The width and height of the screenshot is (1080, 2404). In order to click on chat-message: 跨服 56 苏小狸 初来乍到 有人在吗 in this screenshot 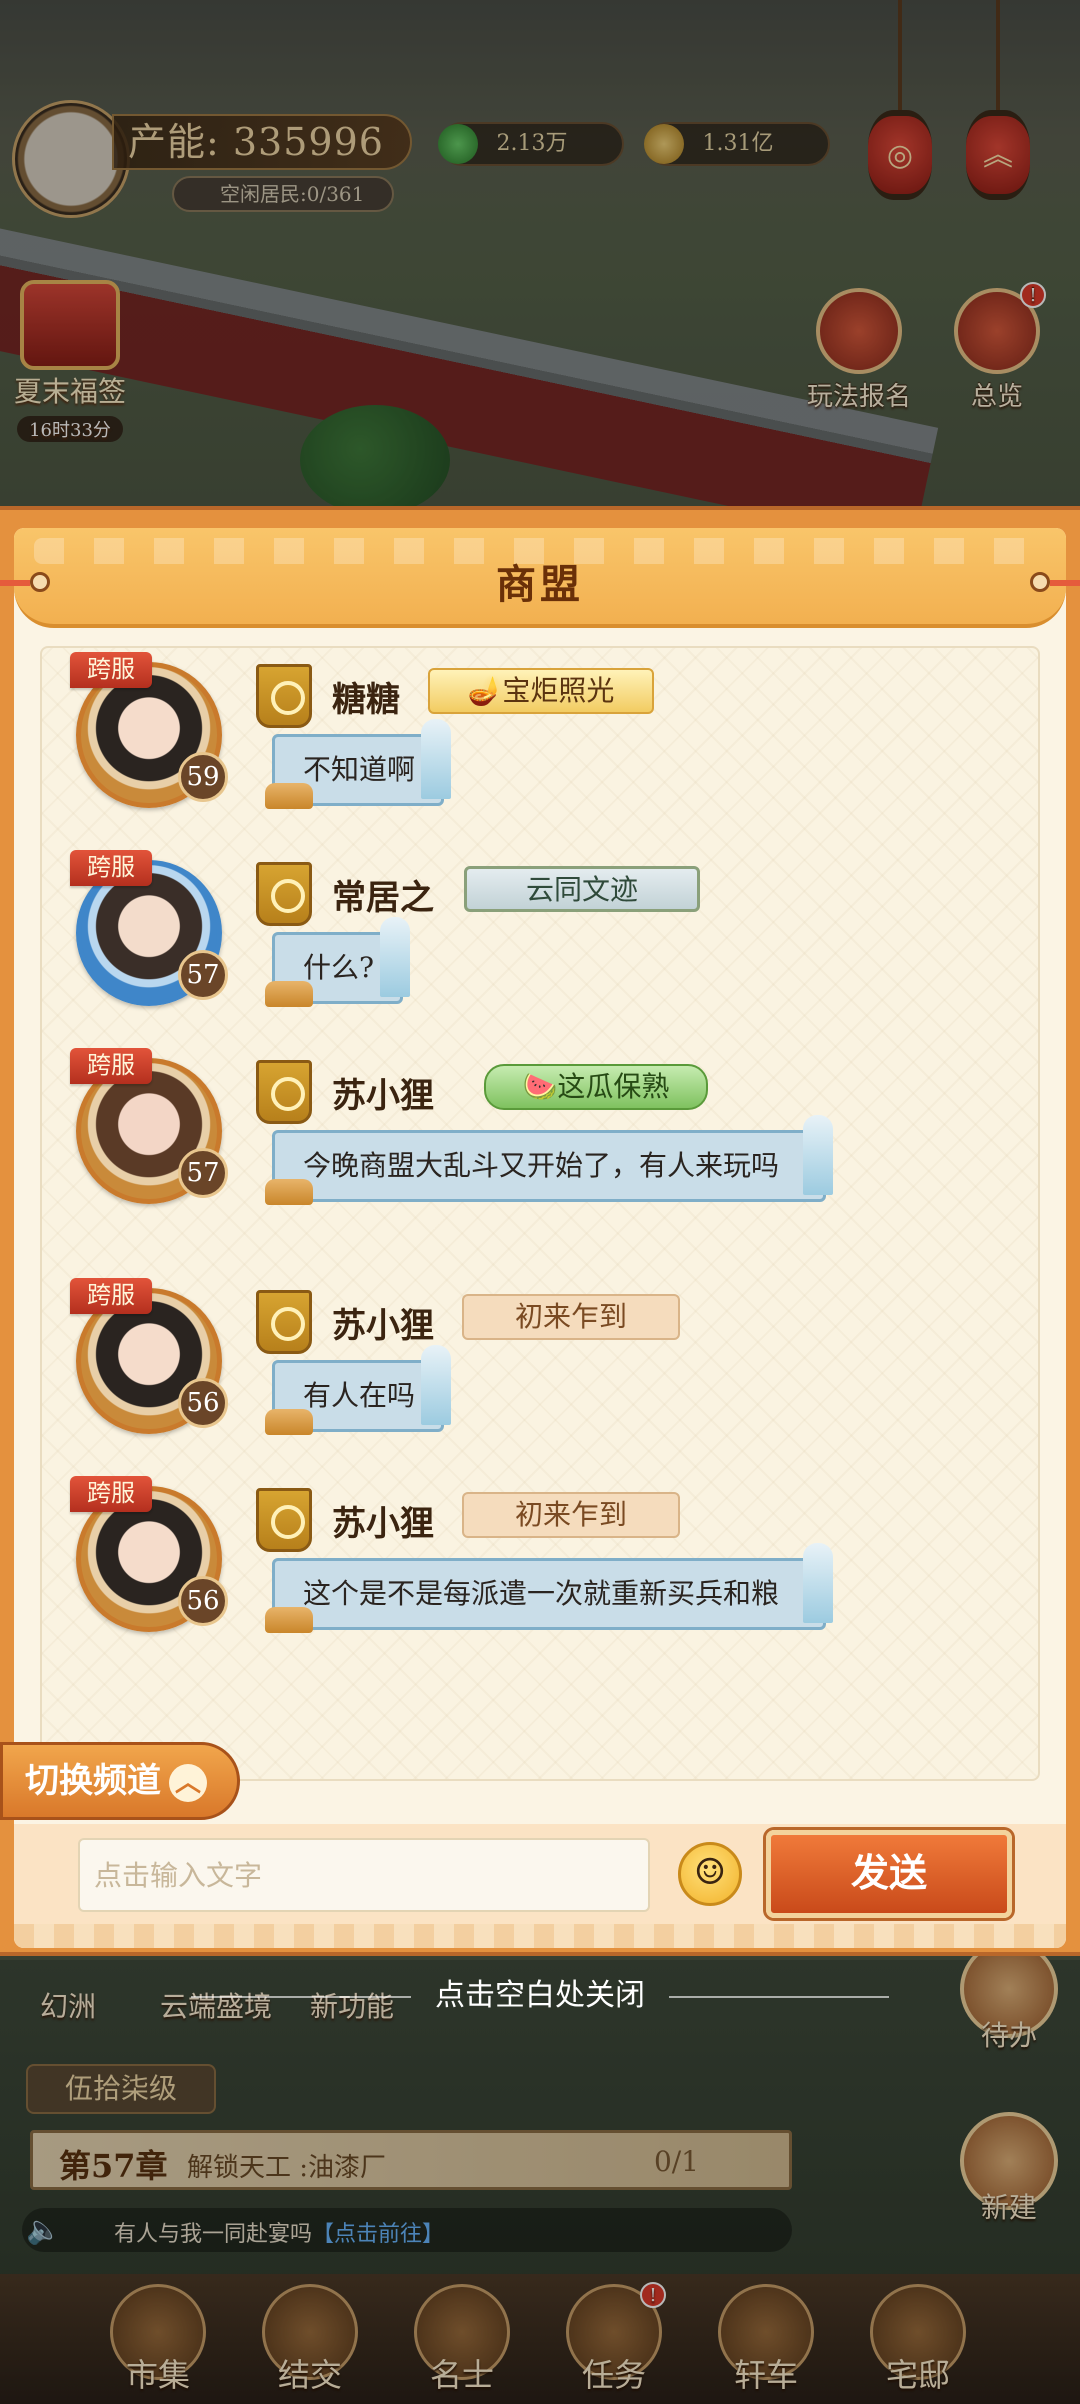, I will do `click(540, 1369)`.